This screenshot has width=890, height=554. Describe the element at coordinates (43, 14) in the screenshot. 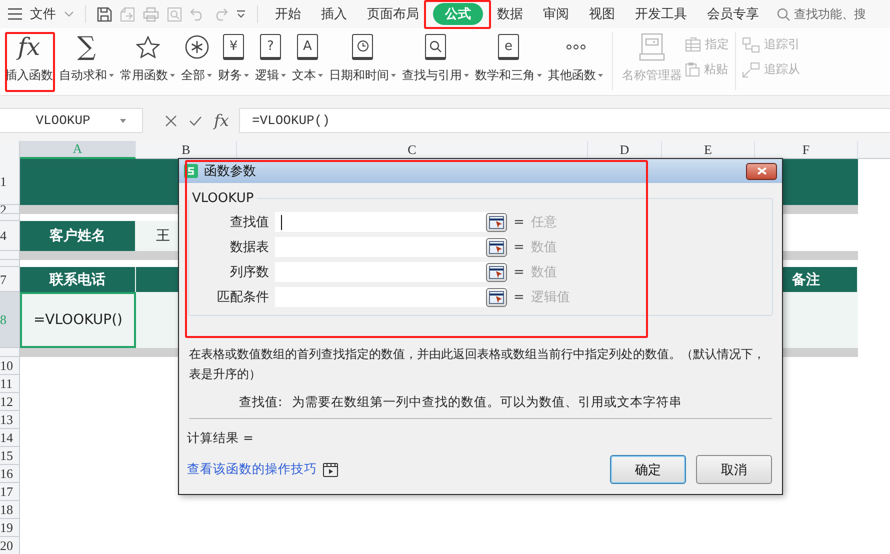

I see `file-menu: 文件` at that location.